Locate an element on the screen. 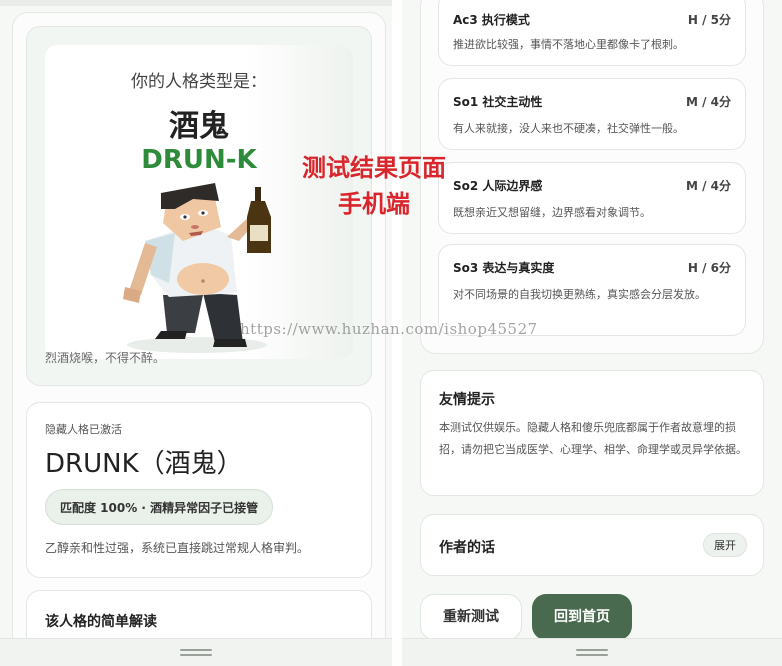 The height and width of the screenshot is (666, 782). dimension-name: So1 社交主动性 is located at coordinates (498, 102).